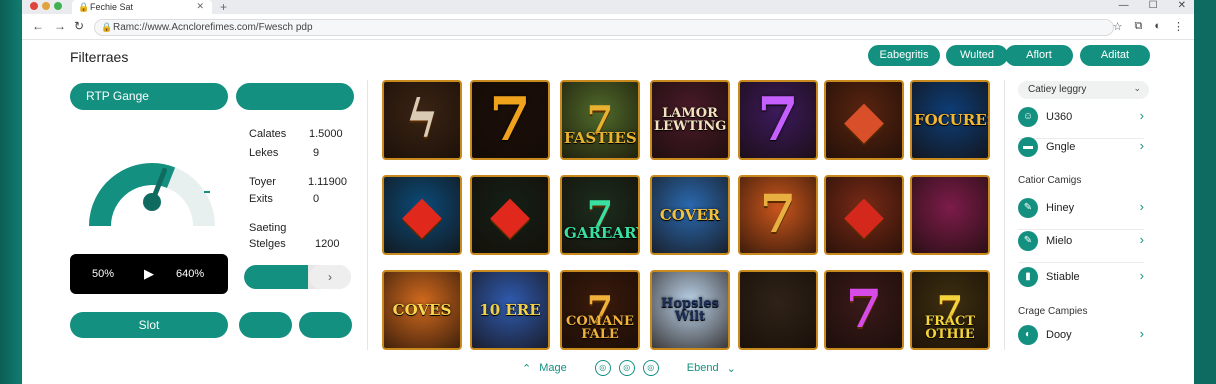 The image size is (1216, 384). Describe the element at coordinates (103, 274) in the screenshot. I see `range-min: 50%` at that location.